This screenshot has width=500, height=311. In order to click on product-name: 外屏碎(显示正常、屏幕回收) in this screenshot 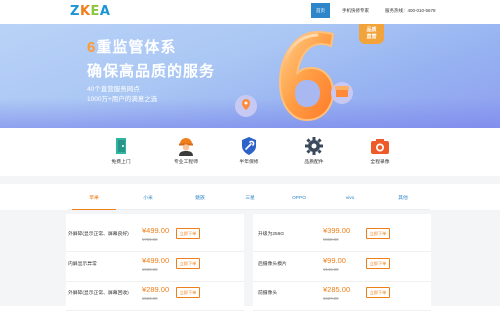, I will do `click(98, 293)`.